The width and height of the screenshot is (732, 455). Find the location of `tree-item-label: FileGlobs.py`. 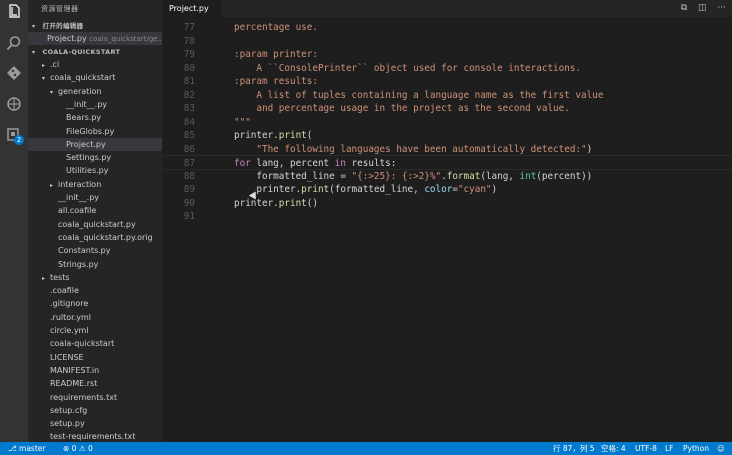

tree-item-label: FileGlobs.py is located at coordinates (90, 131).